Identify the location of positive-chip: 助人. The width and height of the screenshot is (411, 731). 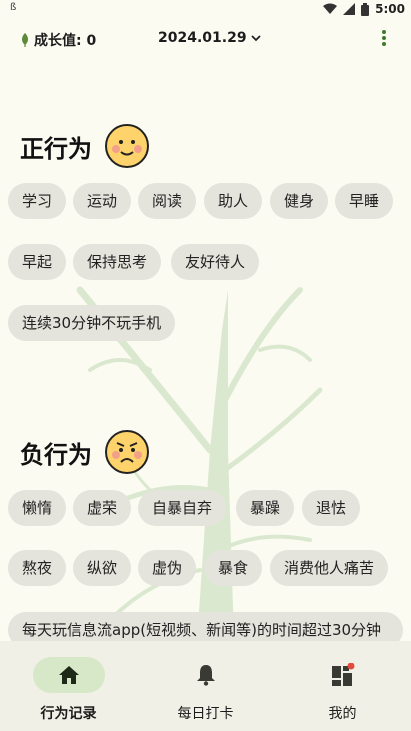
(233, 201).